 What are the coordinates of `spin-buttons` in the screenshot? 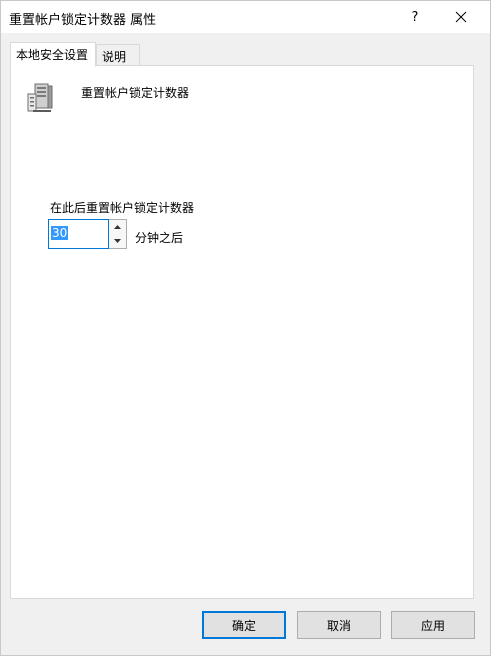 It's located at (118, 234).